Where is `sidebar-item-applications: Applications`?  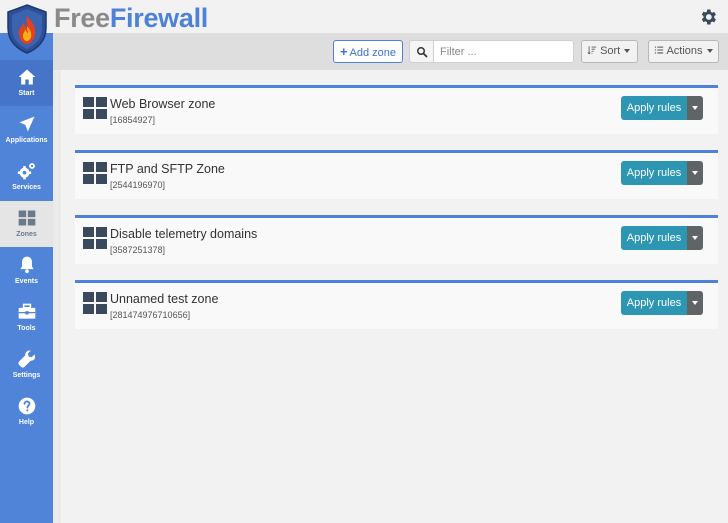 sidebar-item-applications: Applications is located at coordinates (26, 130).